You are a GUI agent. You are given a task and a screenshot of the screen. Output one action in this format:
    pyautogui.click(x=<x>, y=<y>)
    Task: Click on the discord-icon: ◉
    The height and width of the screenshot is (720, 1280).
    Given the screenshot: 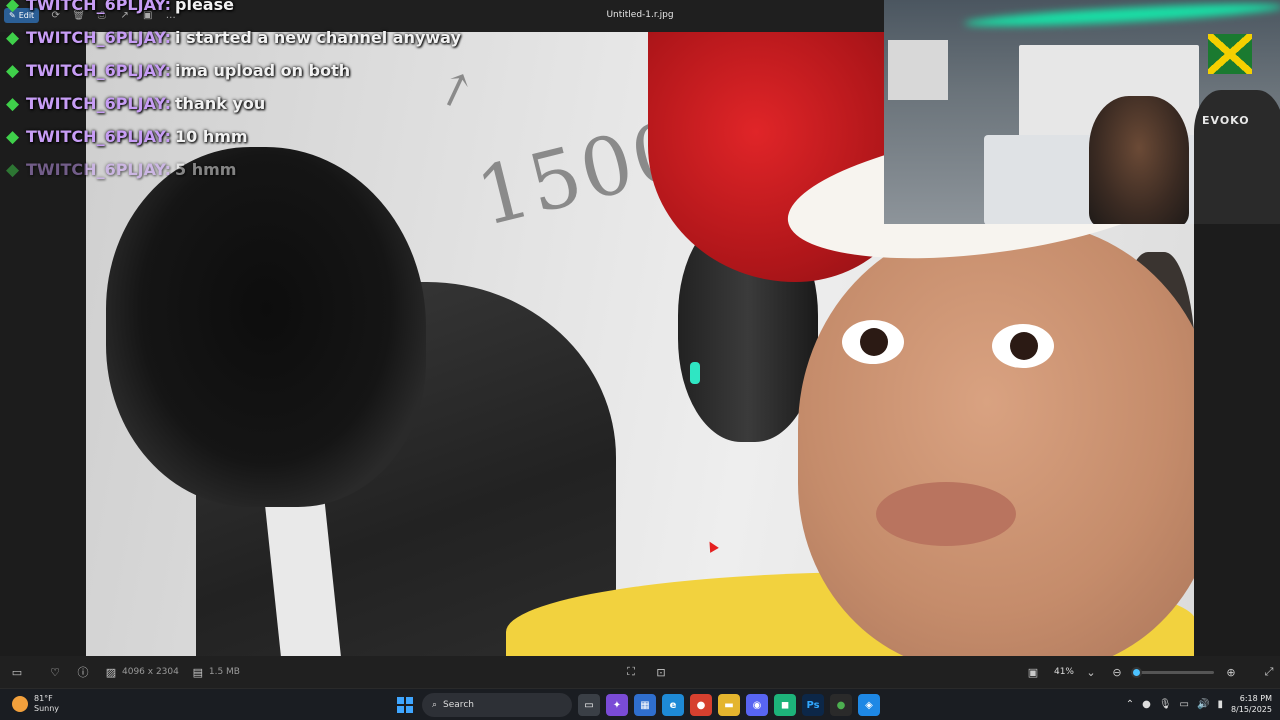 What is the action you would take?
    pyautogui.click(x=757, y=705)
    